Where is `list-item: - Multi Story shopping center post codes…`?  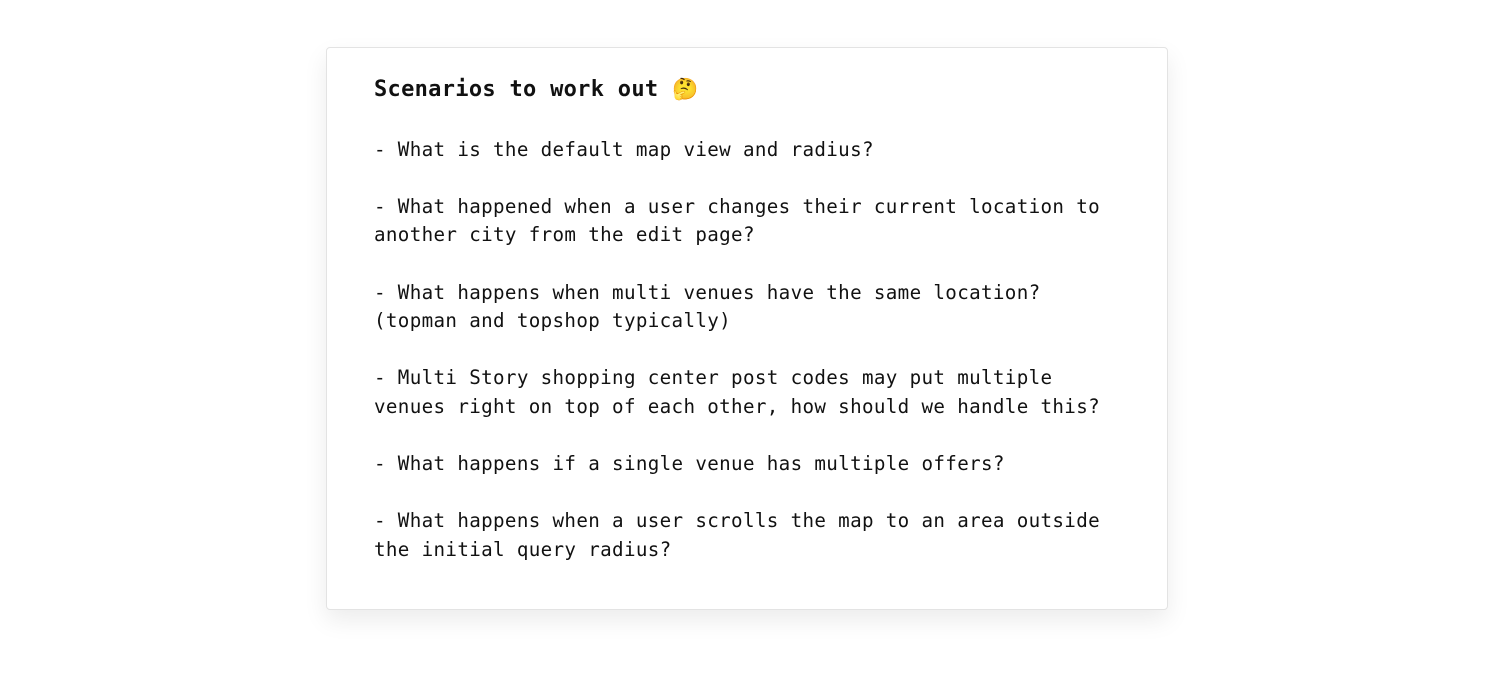
list-item: - Multi Story shopping center post codes… is located at coordinates (737, 392).